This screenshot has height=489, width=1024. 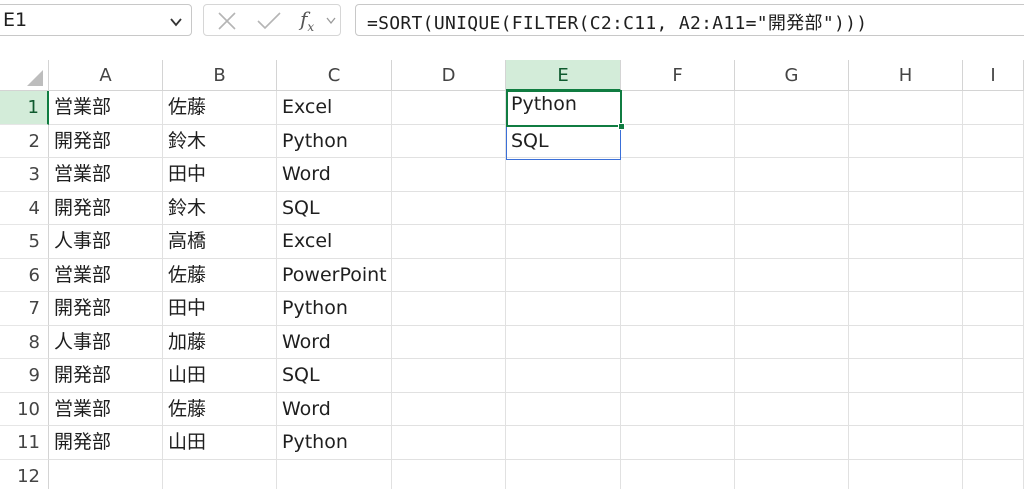 I want to click on row-header-4: 4, so click(x=24, y=208).